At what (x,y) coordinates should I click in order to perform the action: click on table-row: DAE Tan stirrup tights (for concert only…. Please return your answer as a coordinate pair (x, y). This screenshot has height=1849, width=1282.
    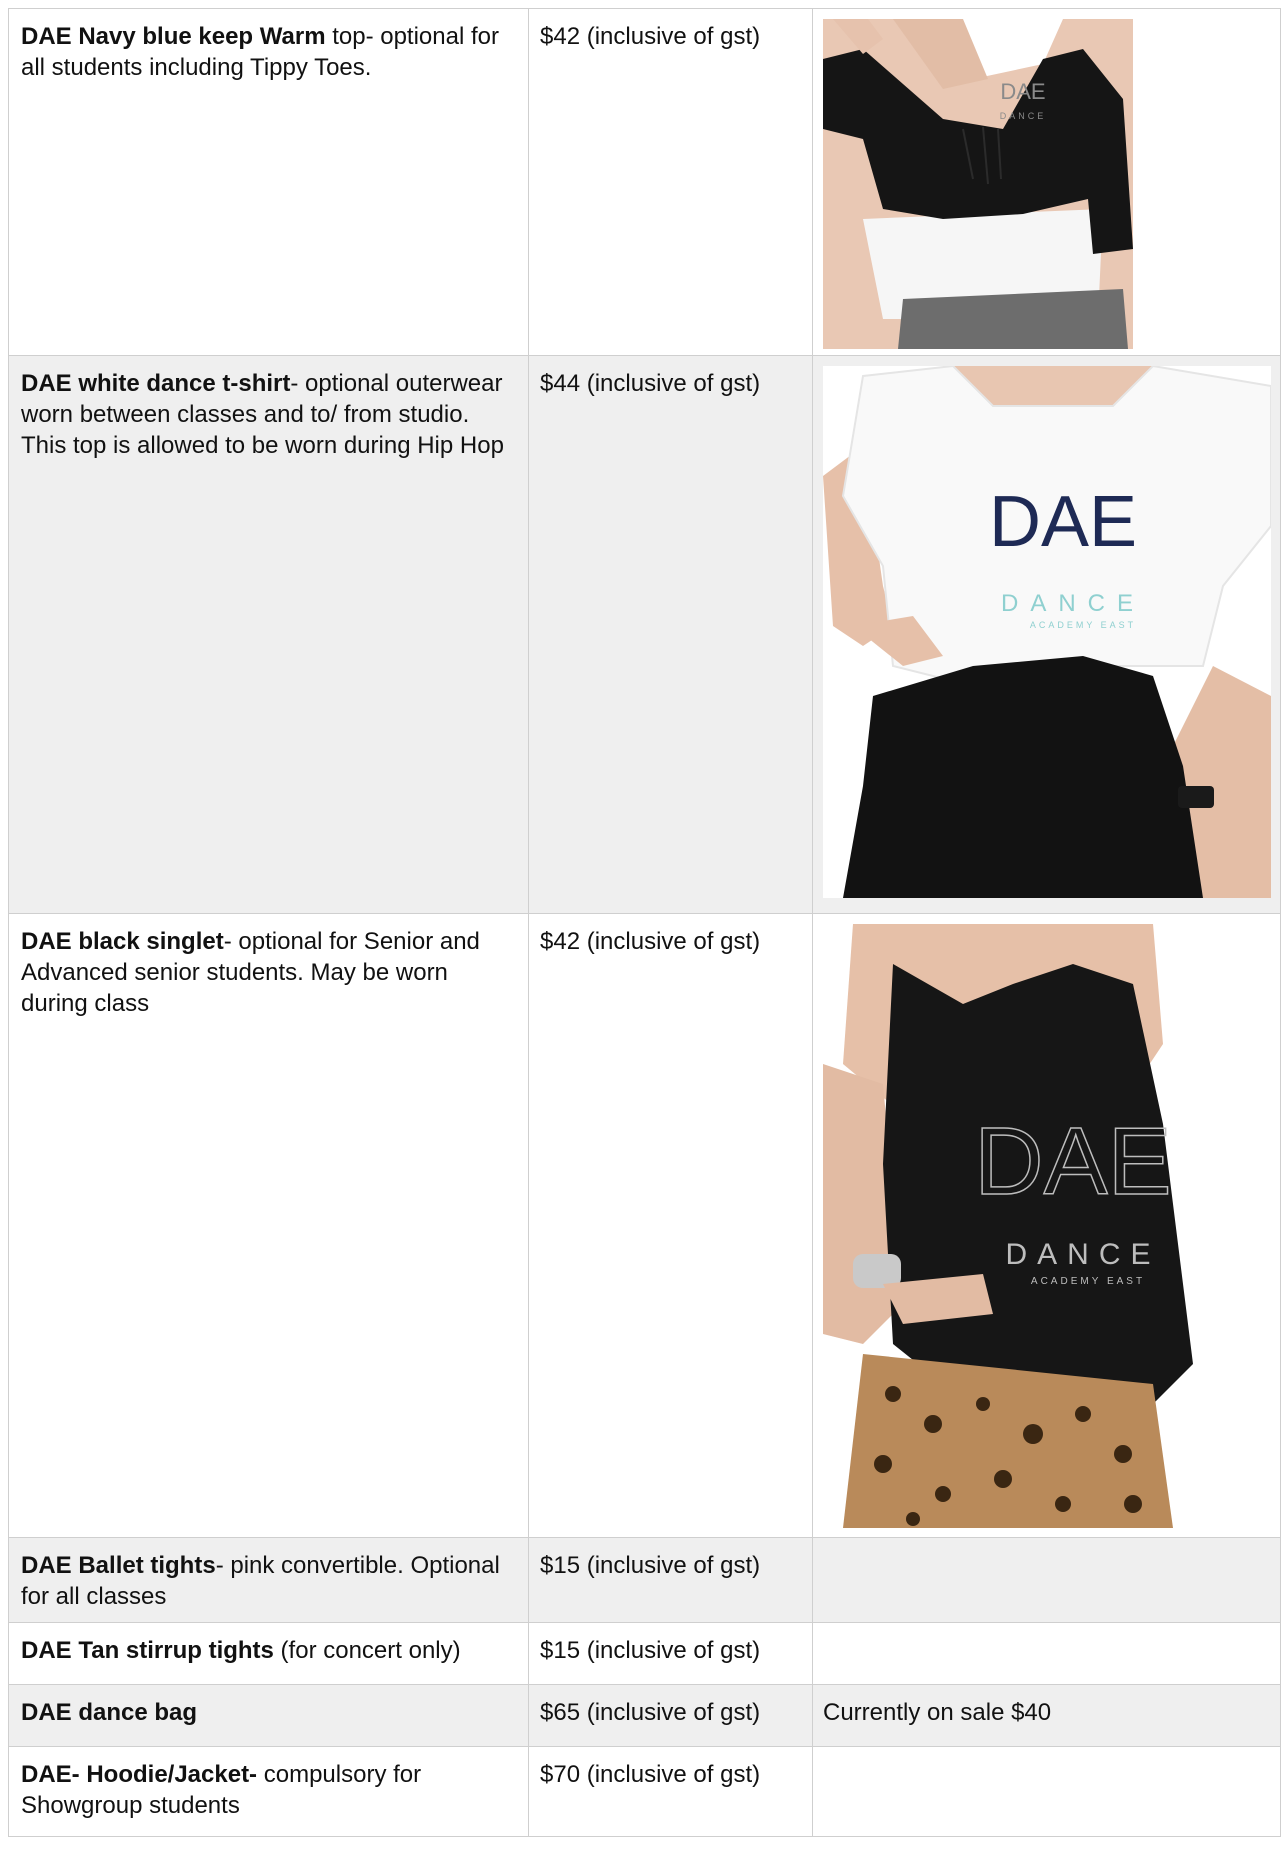
    Looking at the image, I should click on (644, 1653).